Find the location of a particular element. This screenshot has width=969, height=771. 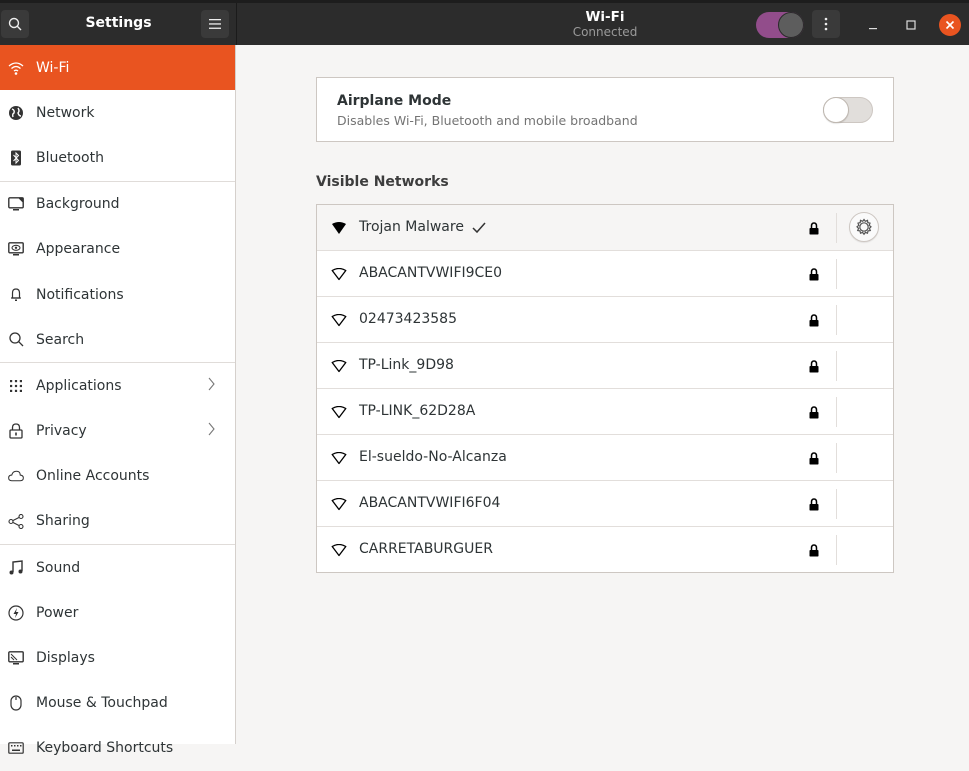

network-row: ABACANTVWIFI6F04 is located at coordinates (605, 503).